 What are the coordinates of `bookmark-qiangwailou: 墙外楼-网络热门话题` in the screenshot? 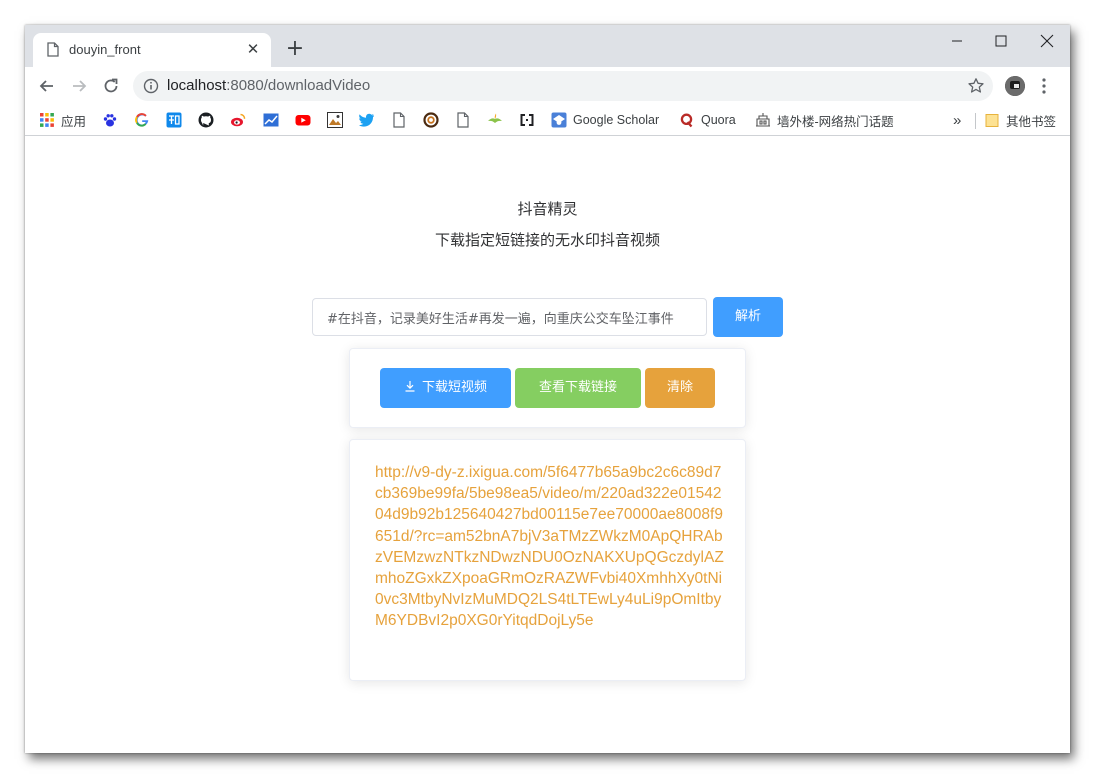 It's located at (824, 120).